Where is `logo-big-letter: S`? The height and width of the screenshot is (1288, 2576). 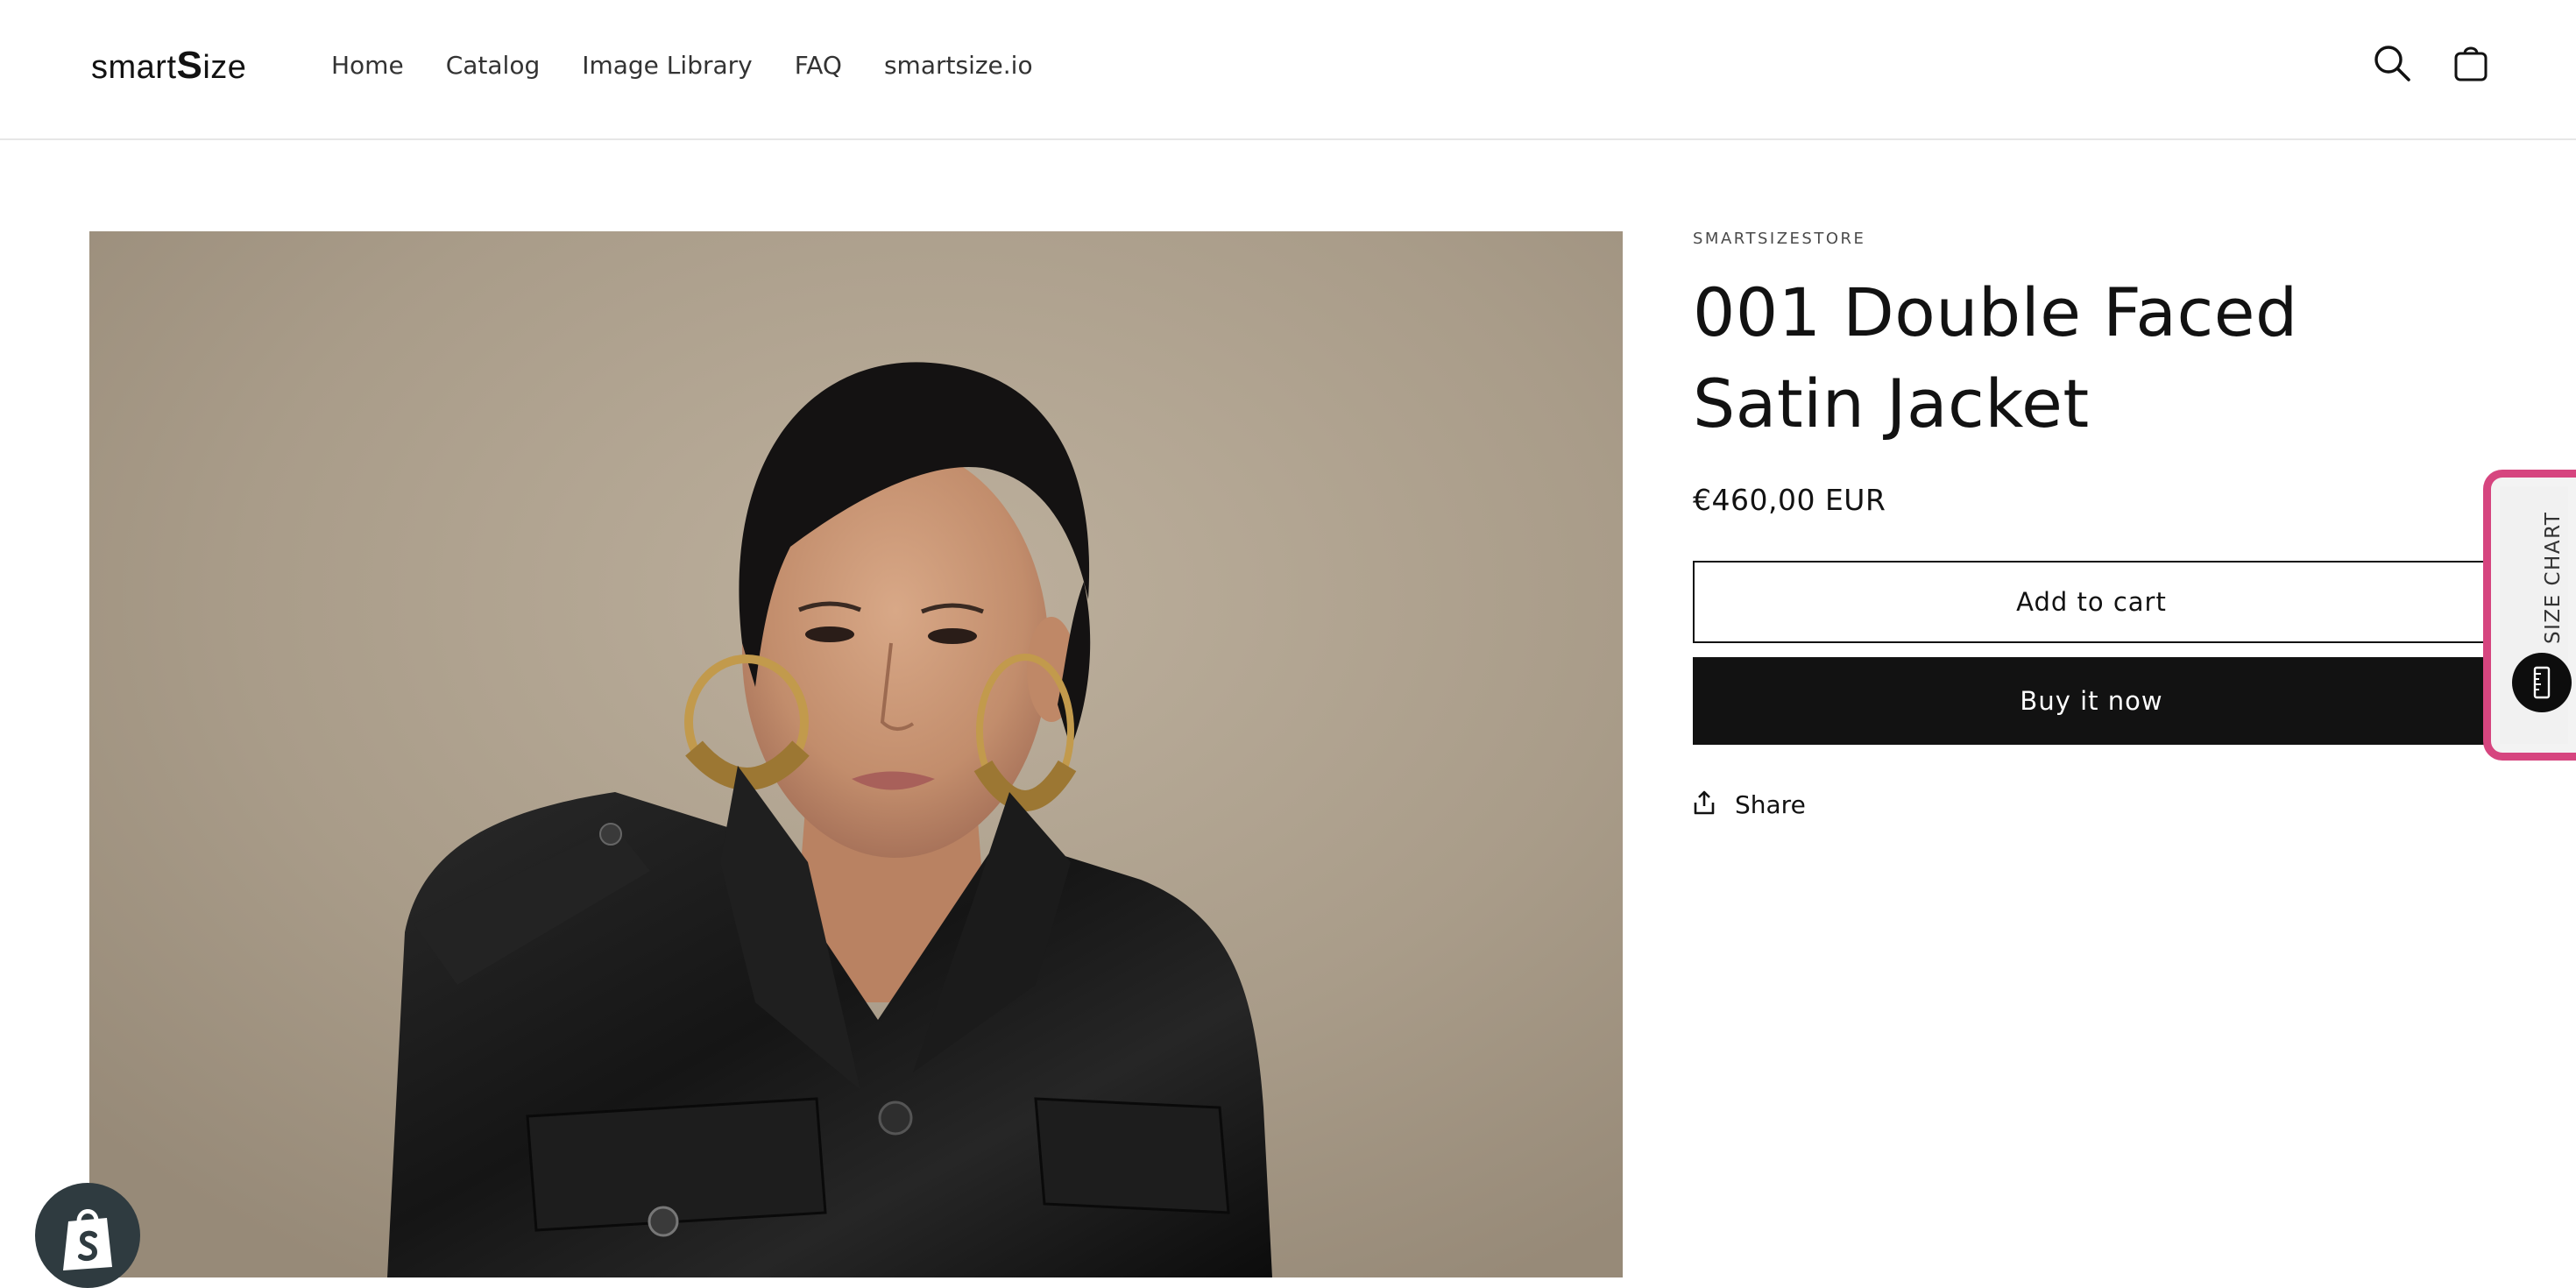 logo-big-letter: S is located at coordinates (189, 65).